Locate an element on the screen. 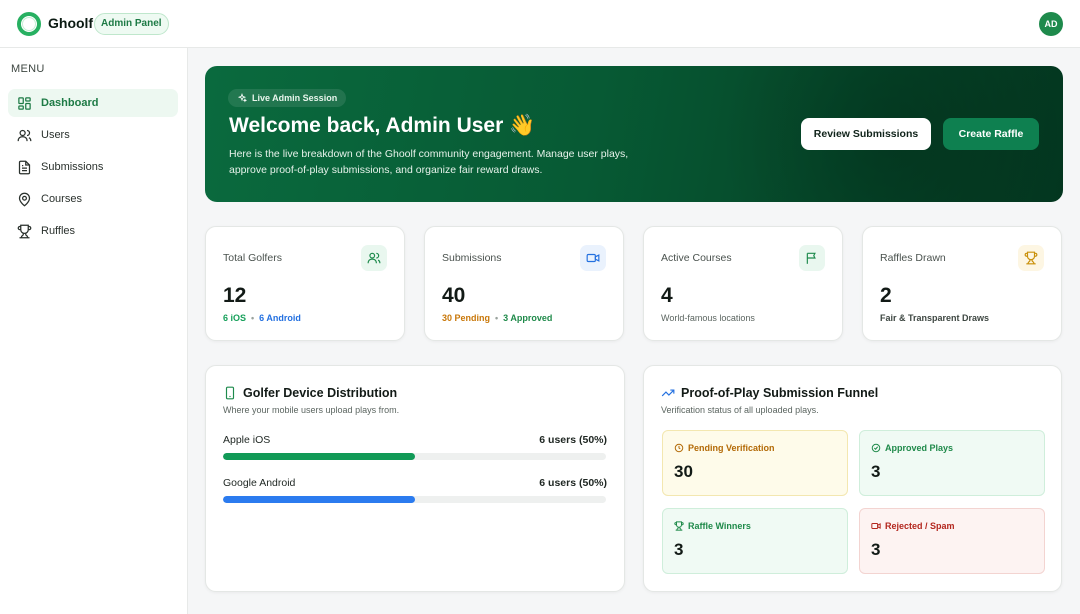 The width and height of the screenshot is (1080, 614). funnel-rejected: Rejected / Spam 3 is located at coordinates (952, 541).